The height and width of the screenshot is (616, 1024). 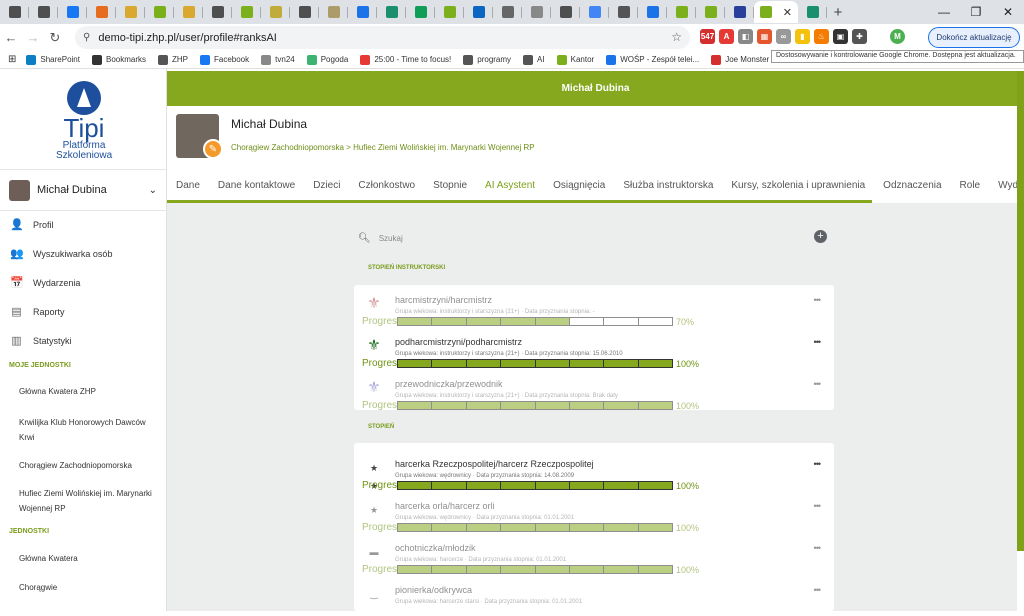 What do you see at coordinates (820, 236) in the screenshot?
I see `add-circle-icon: +` at bounding box center [820, 236].